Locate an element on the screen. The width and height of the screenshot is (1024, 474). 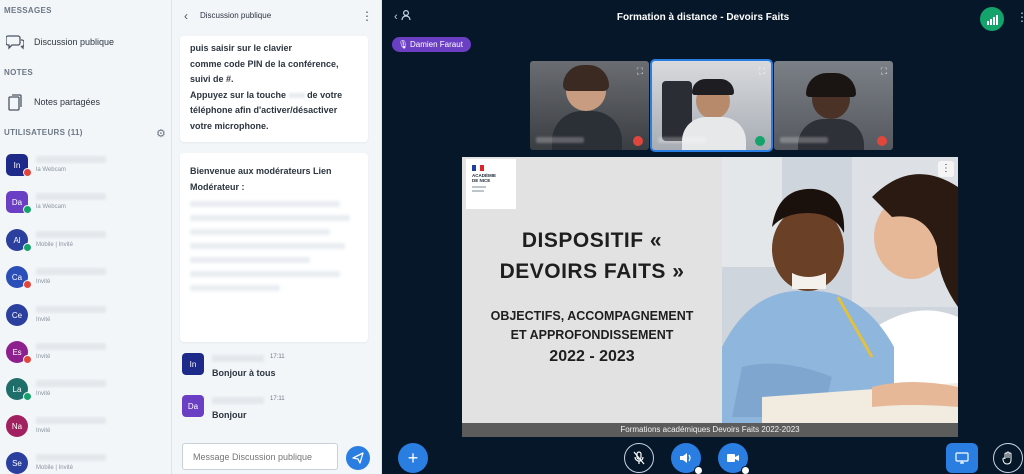
talking-indicator: 🎙 Damien Faraut is located at coordinates (431, 44).